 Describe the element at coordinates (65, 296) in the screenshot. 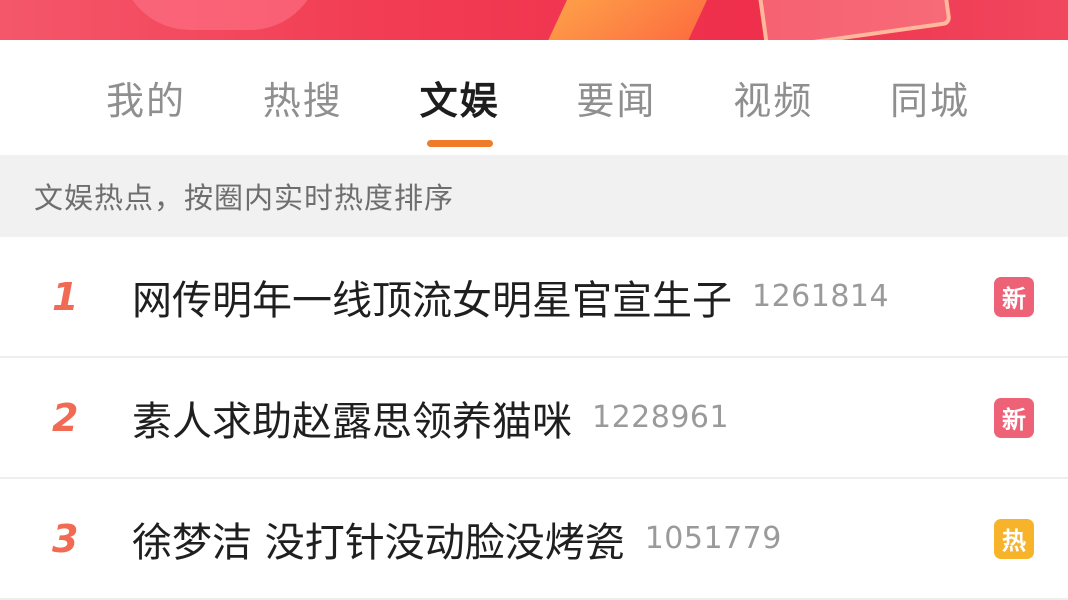

I see `rank-number: 1` at that location.